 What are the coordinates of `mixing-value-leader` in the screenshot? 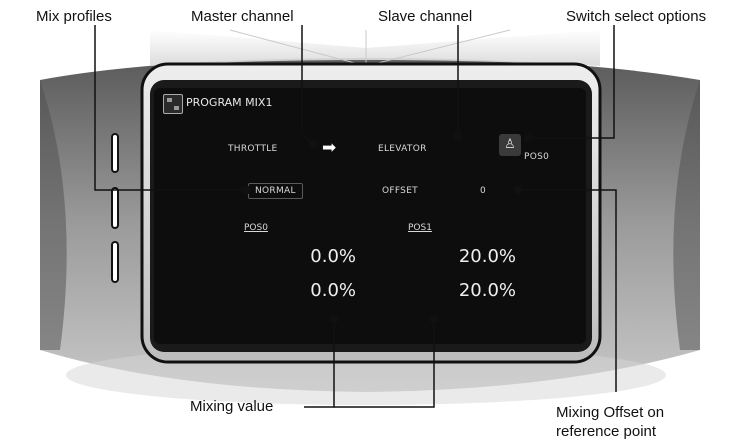 It's located at (319, 364).